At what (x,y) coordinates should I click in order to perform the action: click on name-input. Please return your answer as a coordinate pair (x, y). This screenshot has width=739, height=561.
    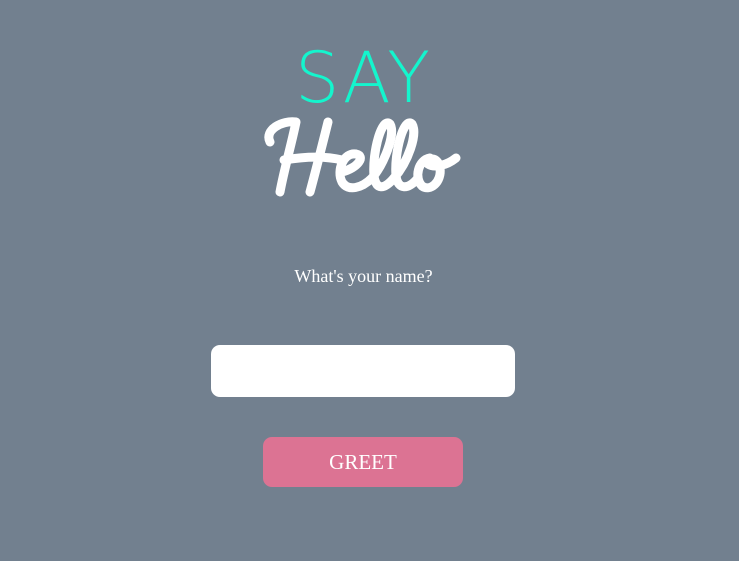
    Looking at the image, I should click on (363, 371).